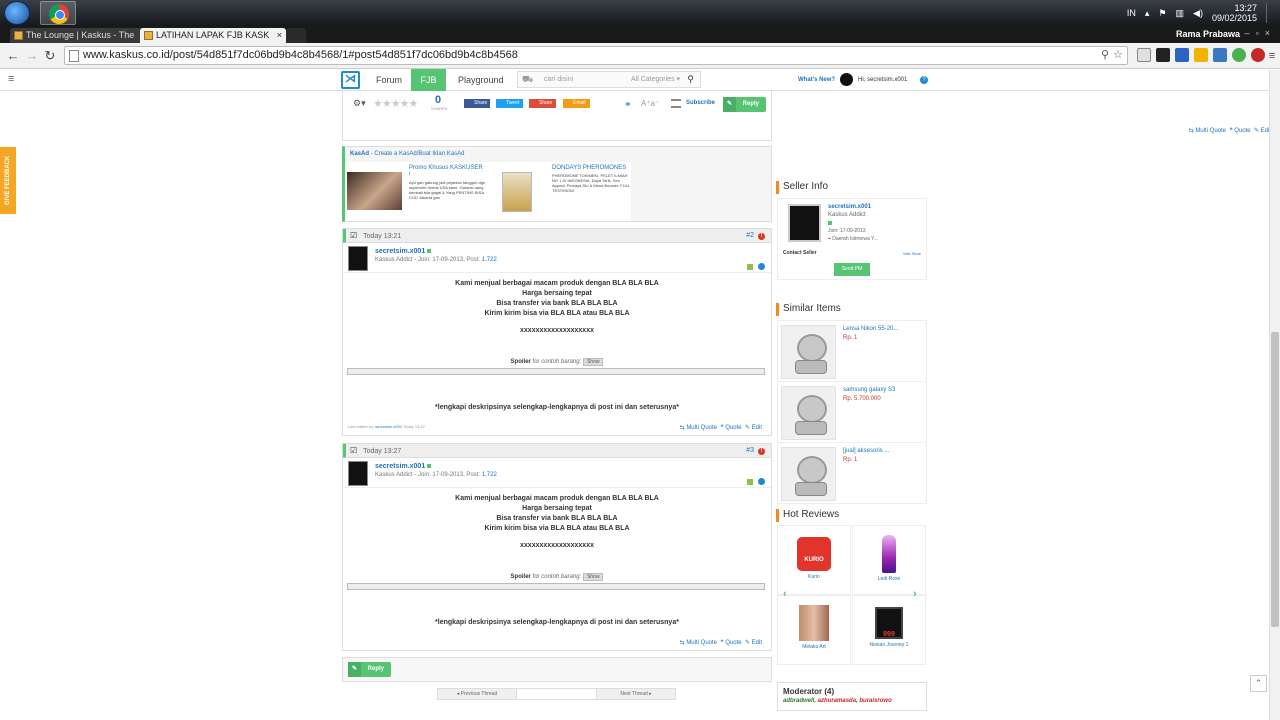 This screenshot has height=720, width=1280. What do you see at coordinates (1234, 13) in the screenshot?
I see `clock: 13:27 09/02/2015` at bounding box center [1234, 13].